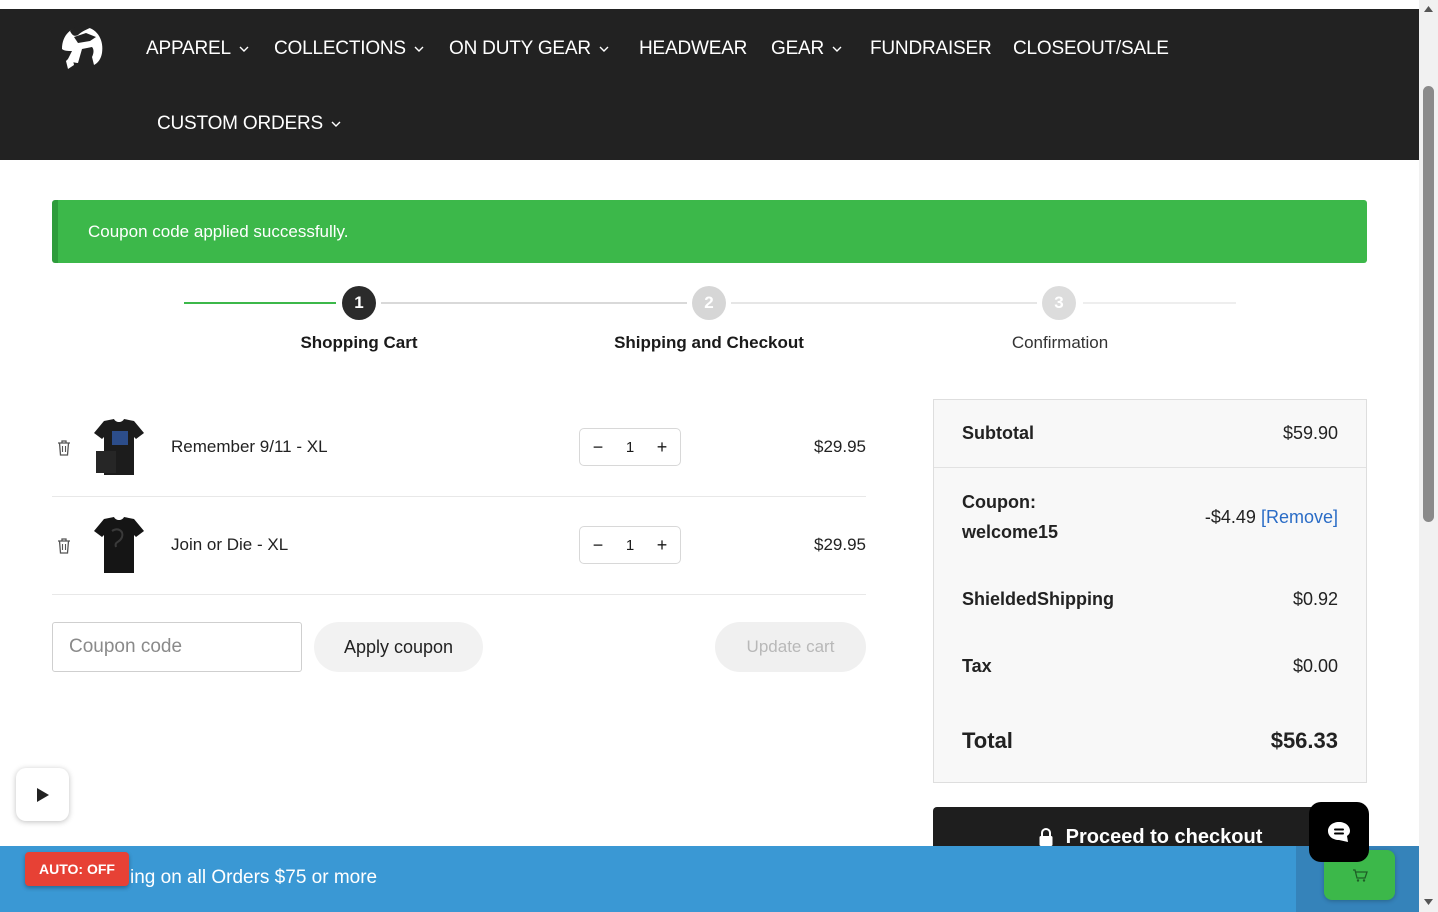 The image size is (1438, 912). Describe the element at coordinates (1038, 598) in the screenshot. I see `shipping-label: ShieldedShipping` at that location.